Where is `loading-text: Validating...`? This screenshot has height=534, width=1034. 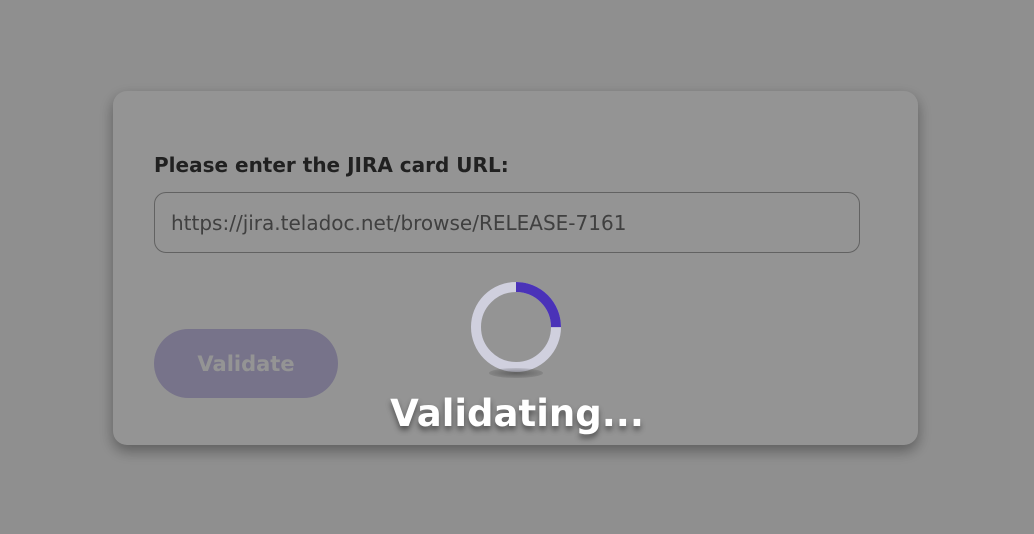 loading-text: Validating... is located at coordinates (517, 413).